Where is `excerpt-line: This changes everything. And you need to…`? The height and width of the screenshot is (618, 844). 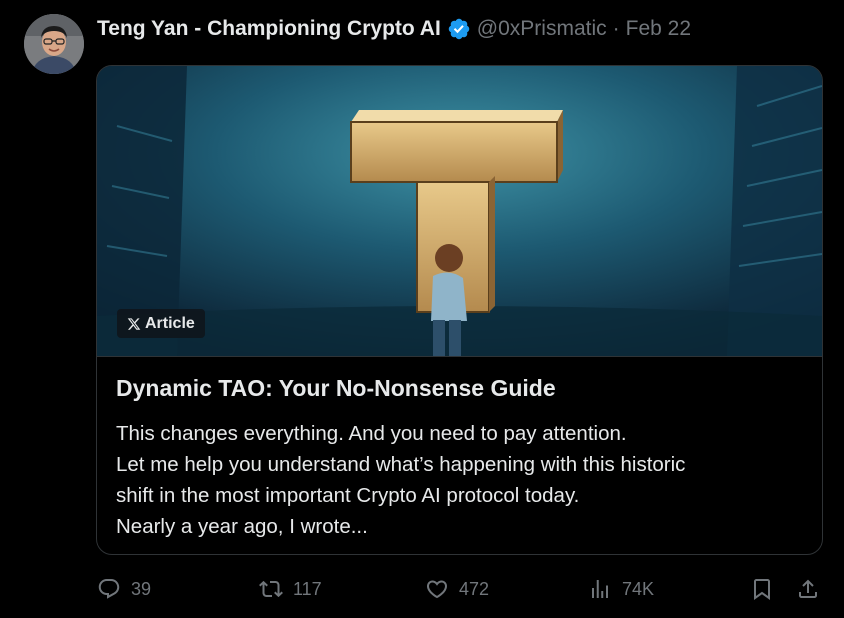 excerpt-line: This changes everything. And you need to… is located at coordinates (371, 433).